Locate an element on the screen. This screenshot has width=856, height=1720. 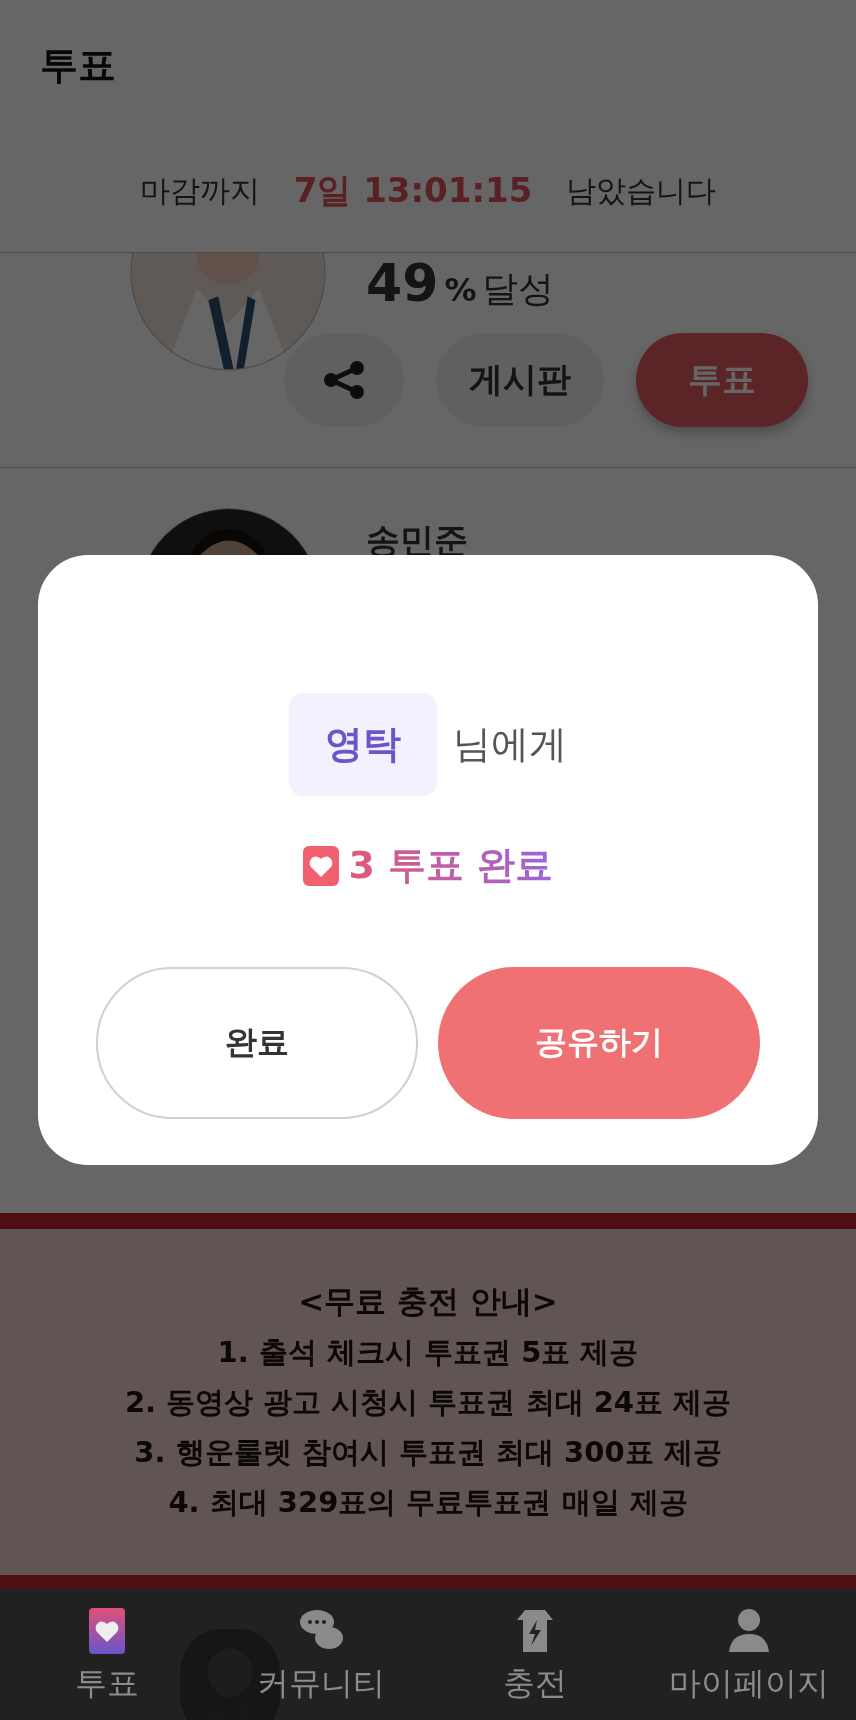
done-button: 완료 is located at coordinates (257, 1043).